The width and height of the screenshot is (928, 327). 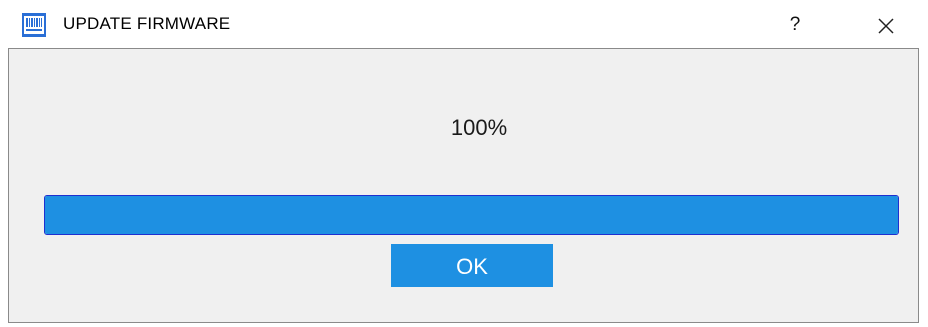 I want to click on progress-bar, so click(x=471, y=215).